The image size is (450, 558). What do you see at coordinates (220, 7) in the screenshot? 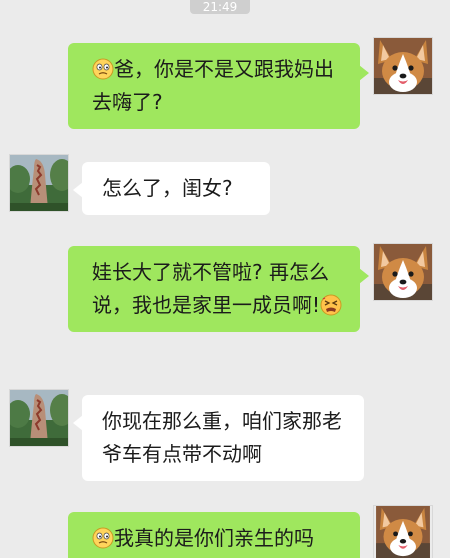
I see `timestamp-pill: 21:49` at bounding box center [220, 7].